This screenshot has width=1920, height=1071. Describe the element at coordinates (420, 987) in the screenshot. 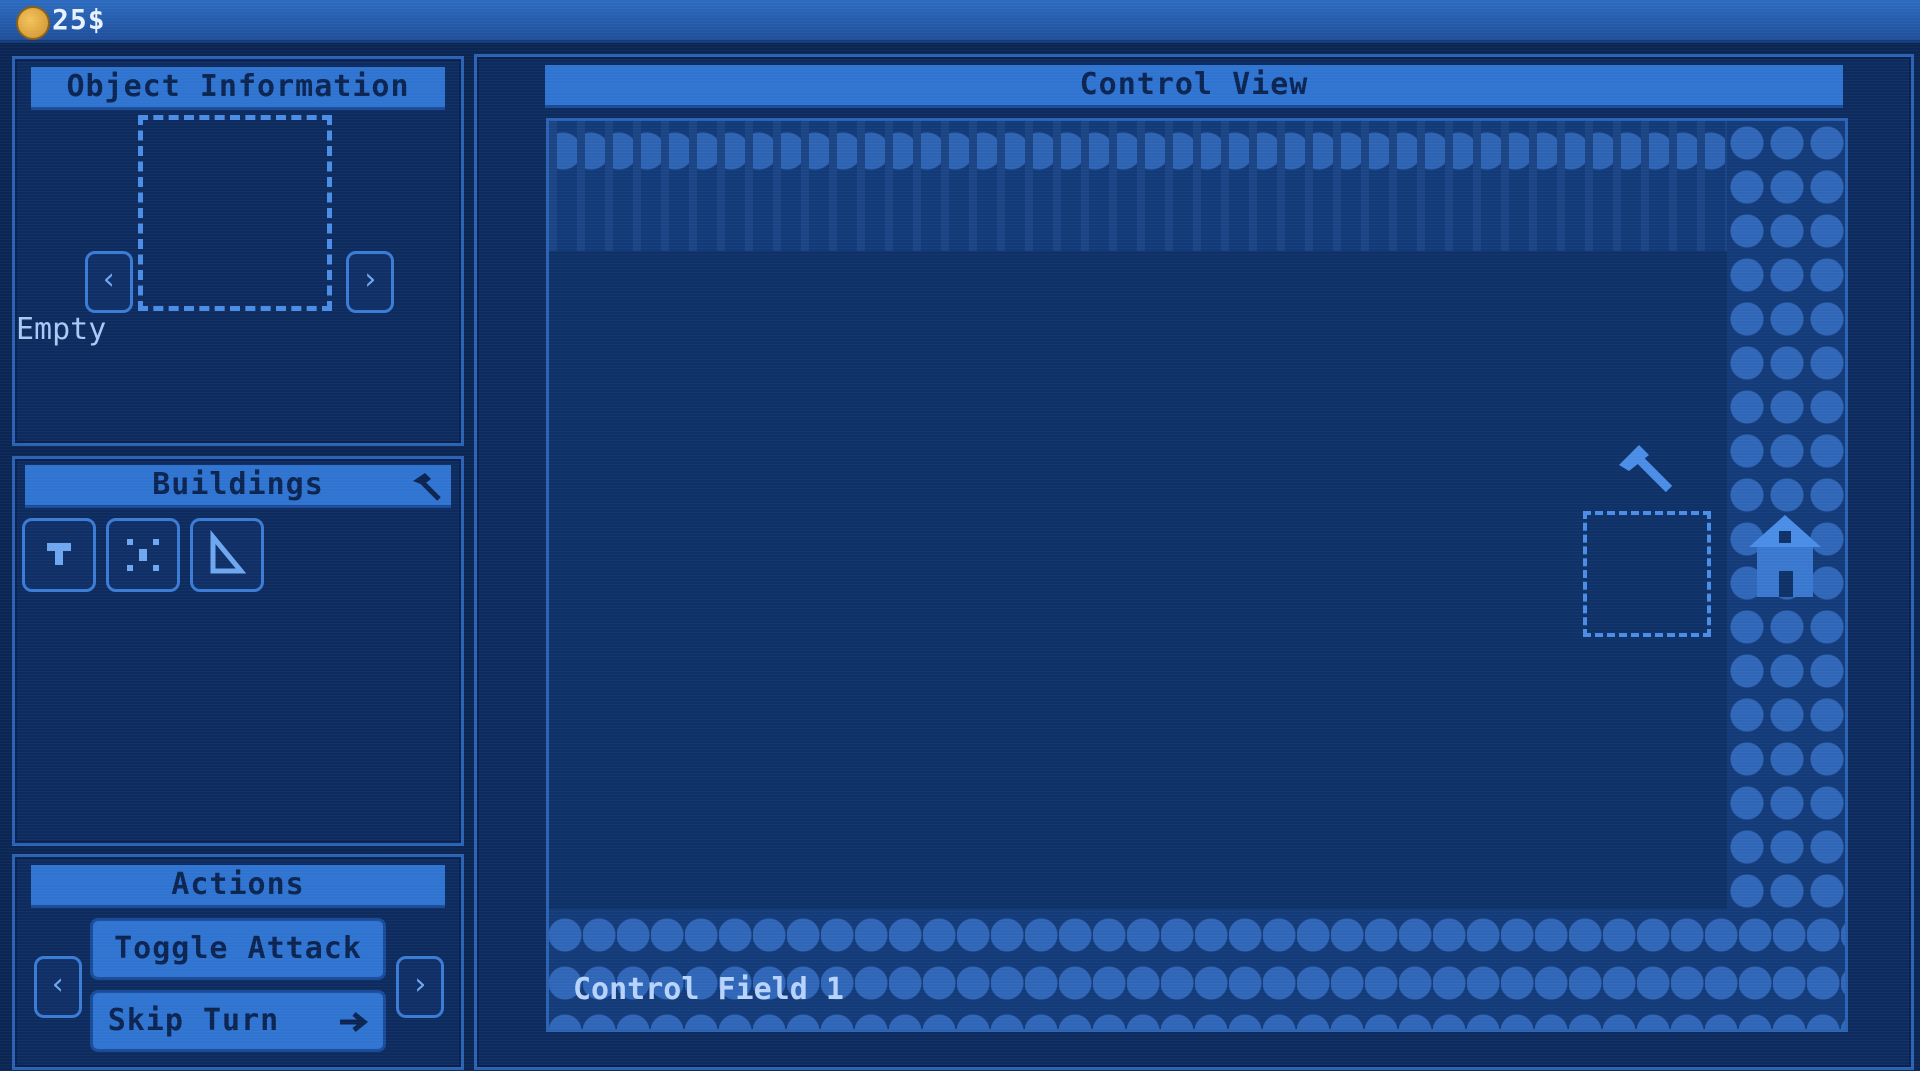

I see `actions-next-button: ›` at that location.